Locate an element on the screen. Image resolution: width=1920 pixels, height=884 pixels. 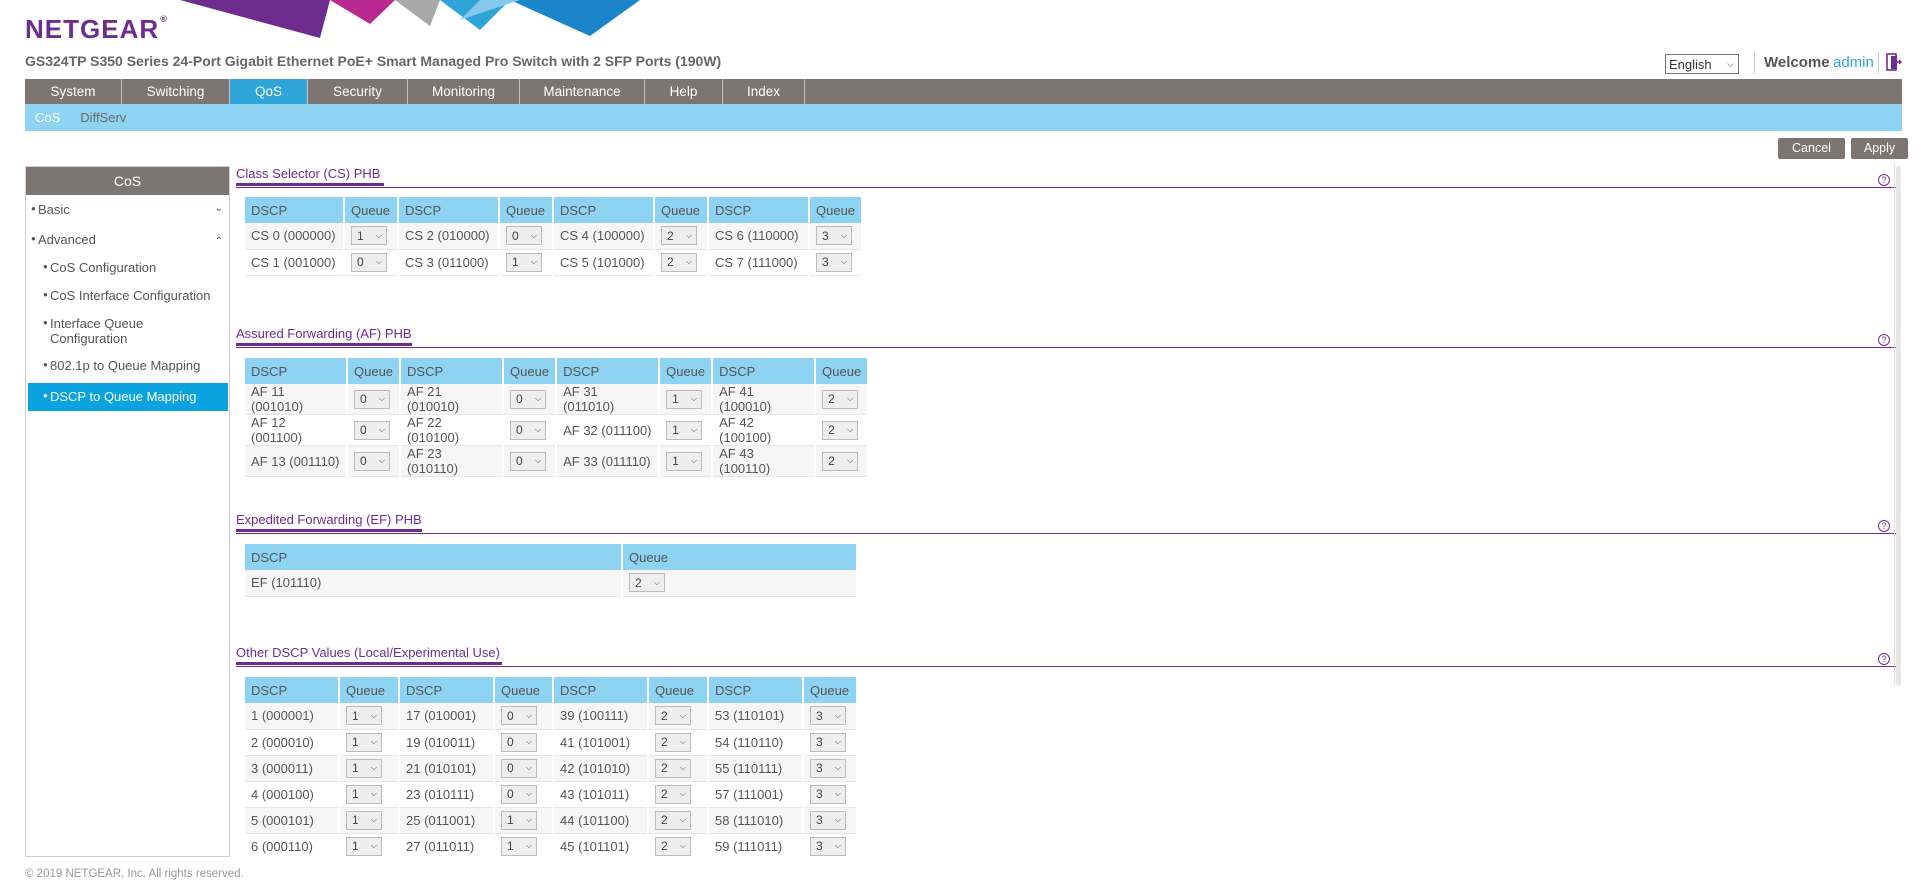
apply-button: Apply is located at coordinates (1879, 148).